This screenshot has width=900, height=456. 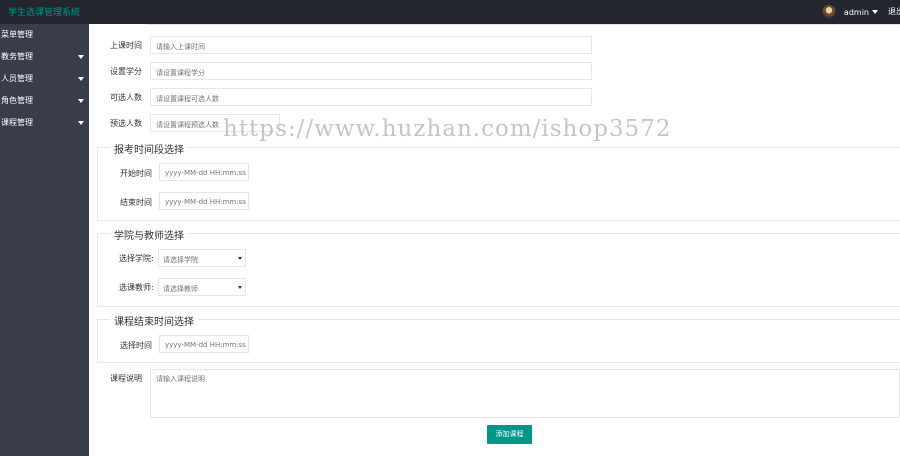 What do you see at coordinates (371, 97) in the screenshot?
I see `capacity-input: 请设置课程可选人数` at bounding box center [371, 97].